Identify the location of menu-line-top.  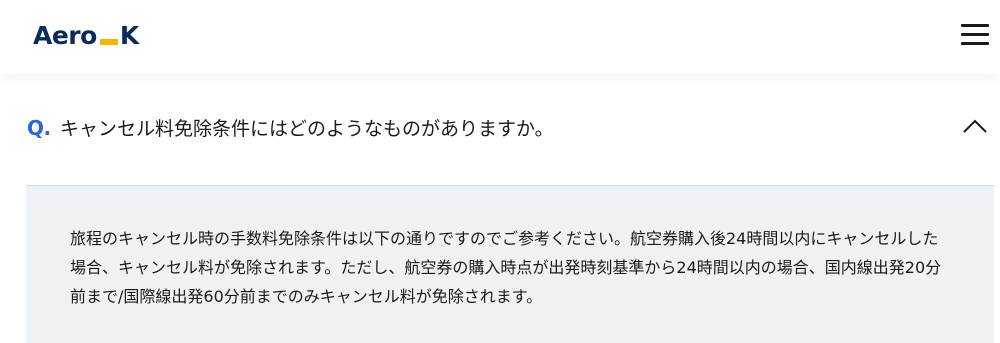
(975, 25).